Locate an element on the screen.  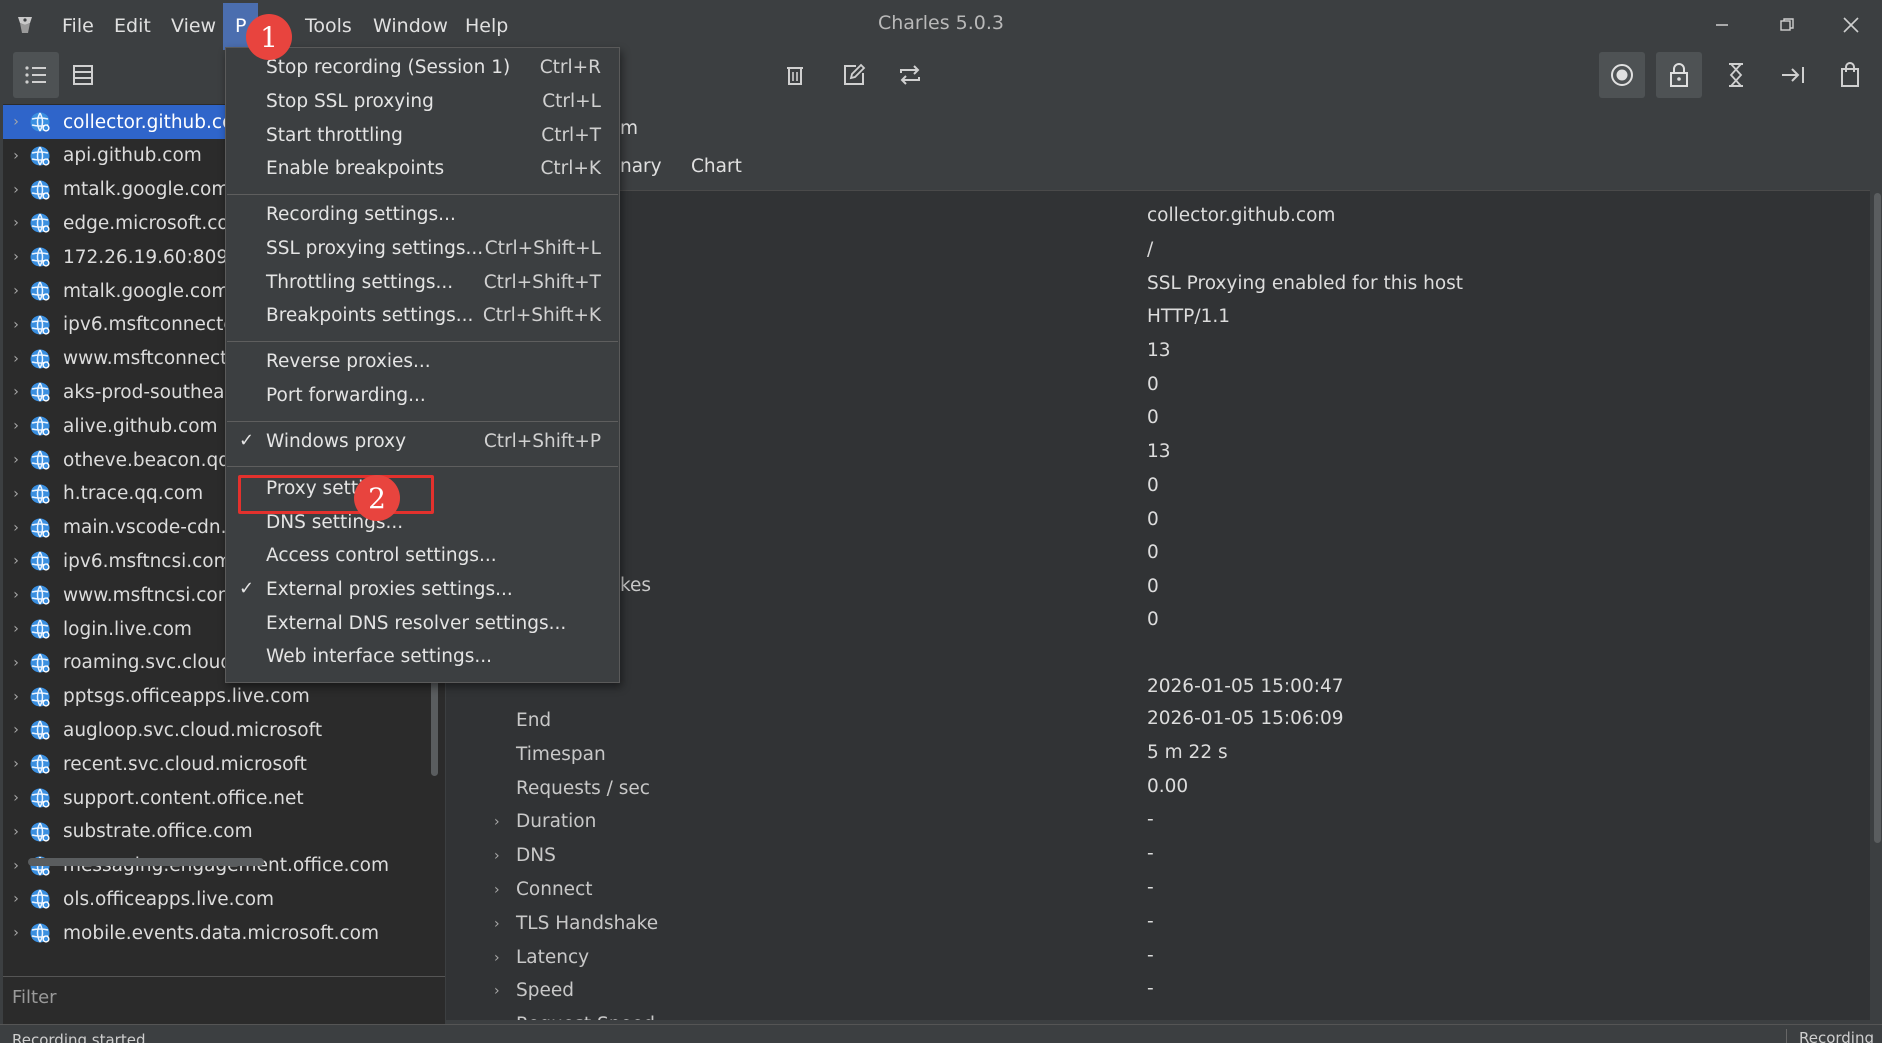
host-row: › support.content.office.net is located at coordinates (224, 798).